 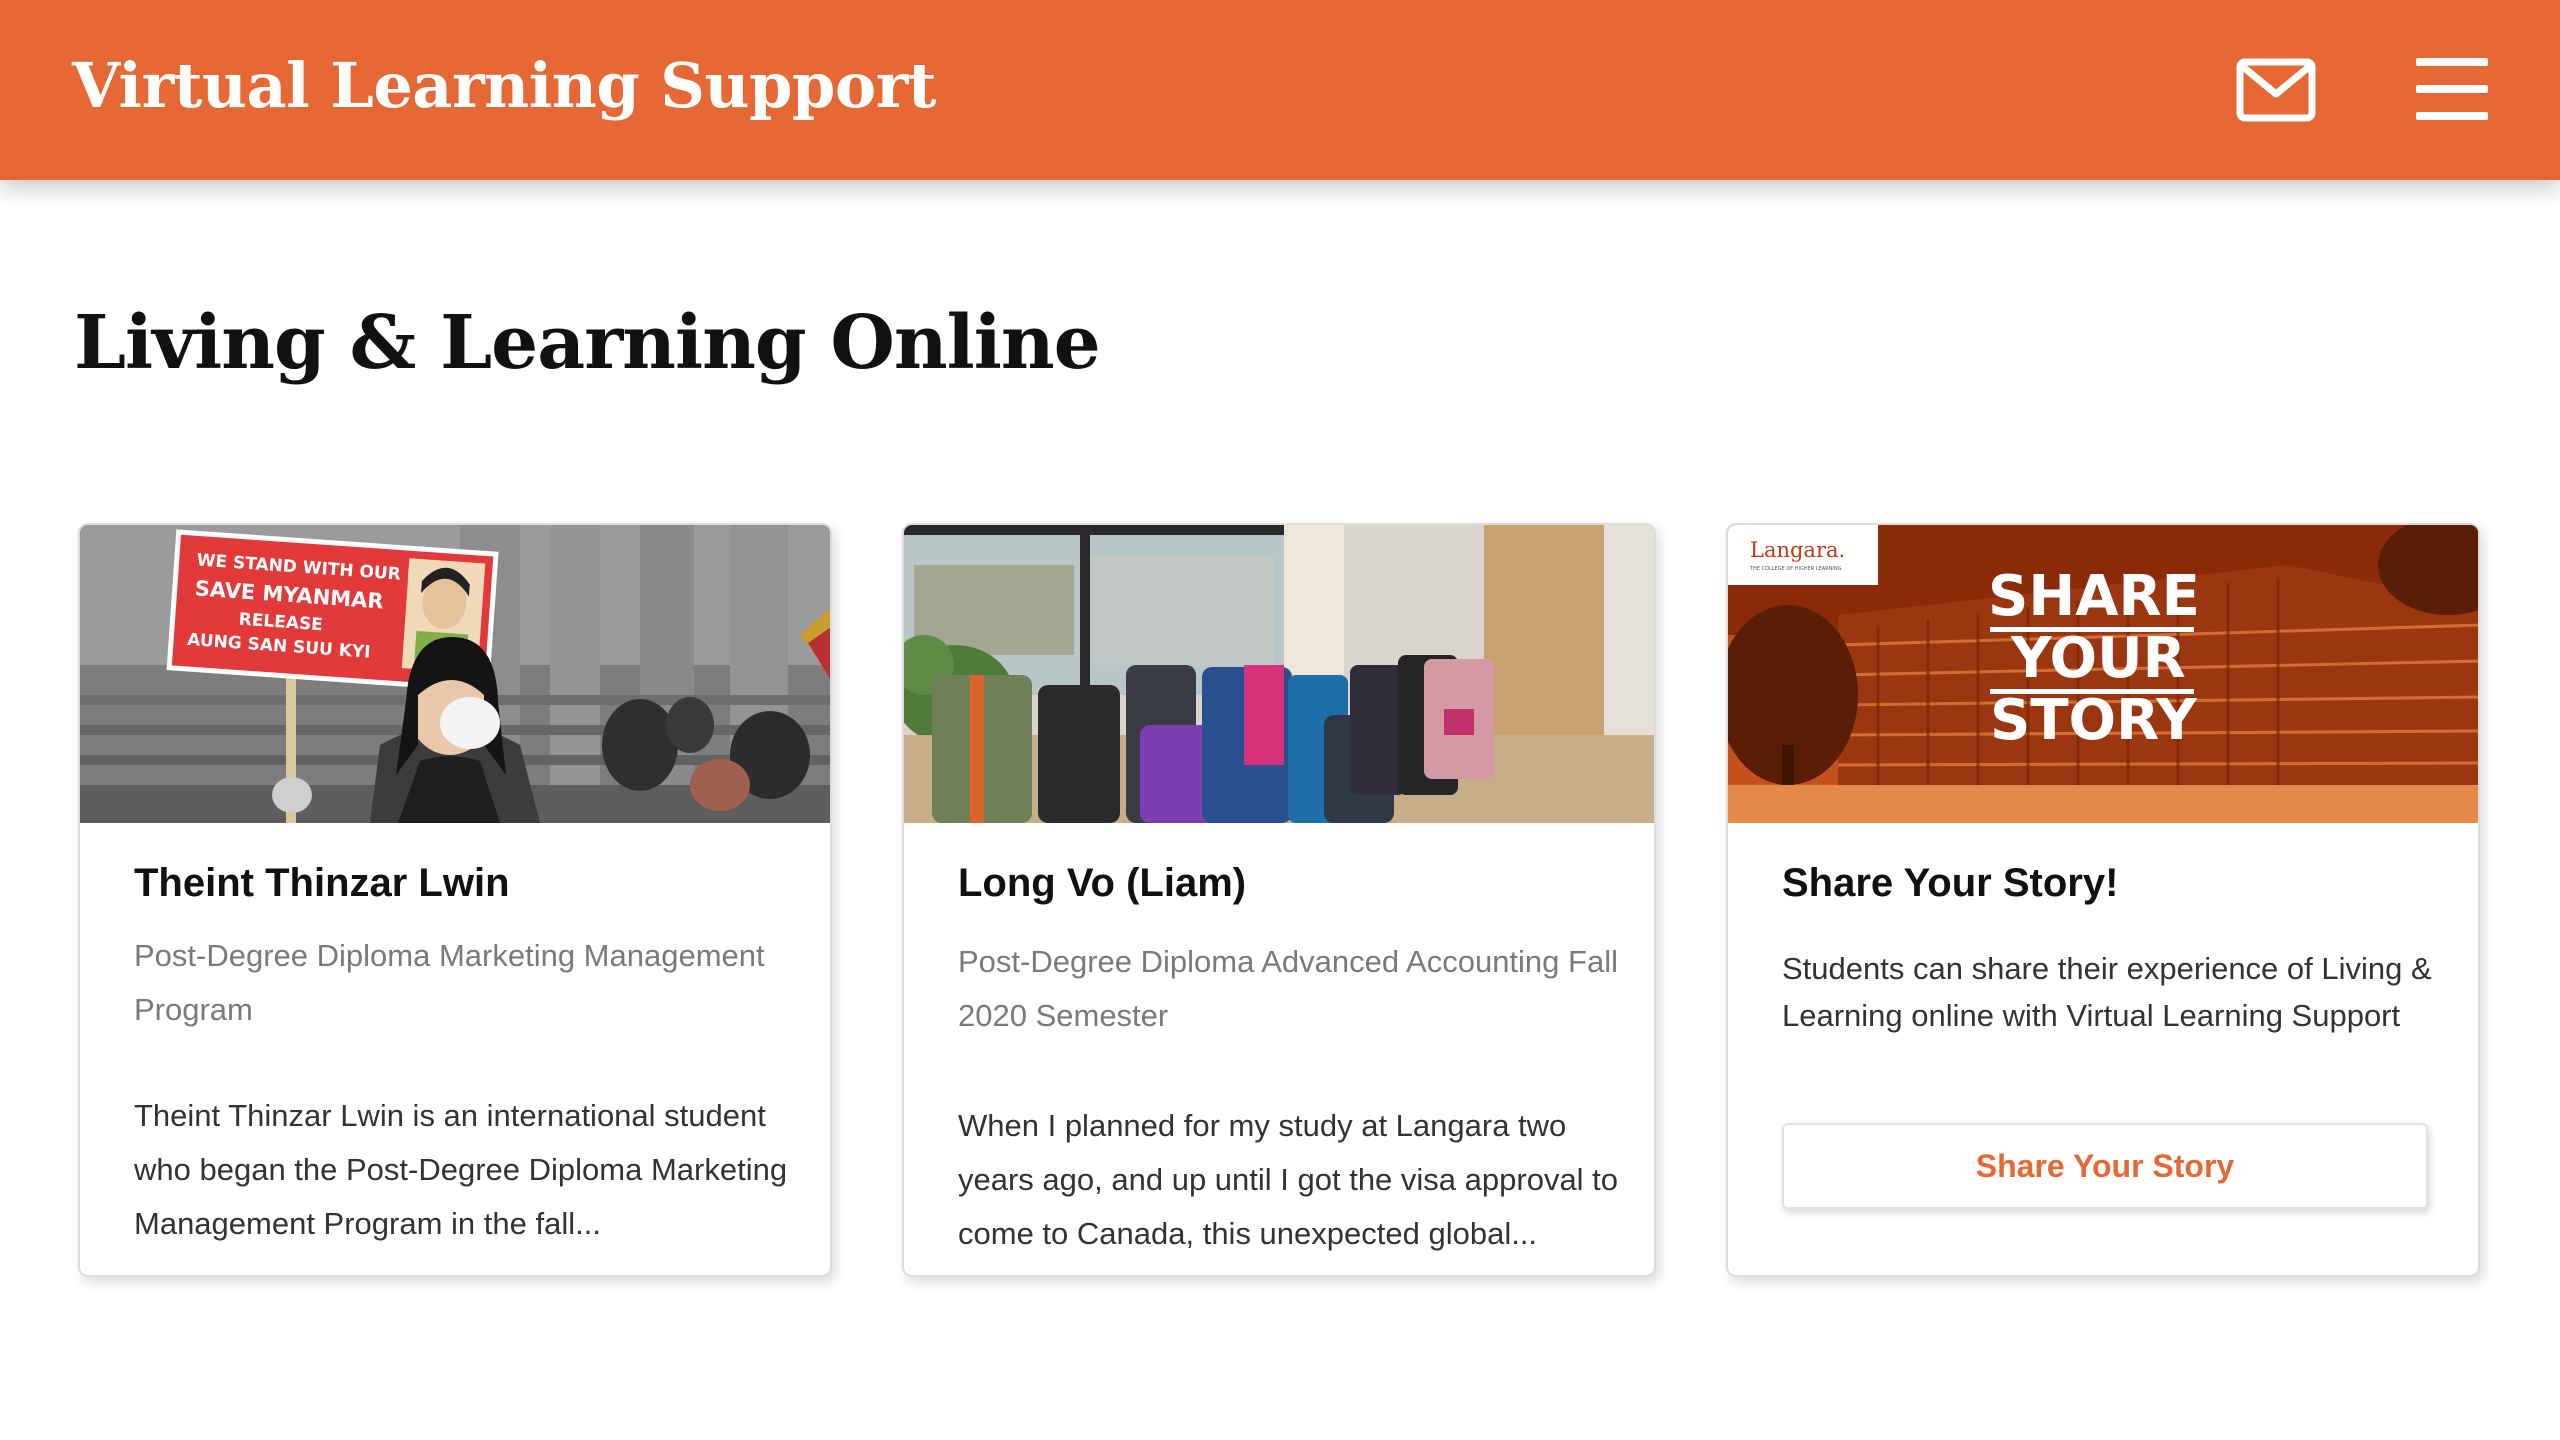 What do you see at coordinates (1797, 550) in the screenshot?
I see `langara-logo: Langara.` at bounding box center [1797, 550].